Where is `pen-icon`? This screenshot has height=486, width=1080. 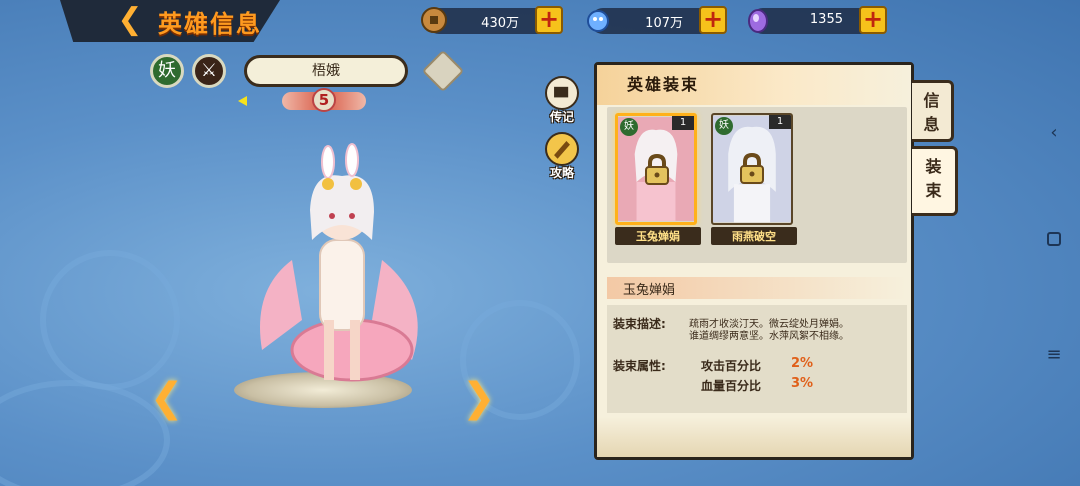
pen-icon is located at coordinates (562, 149).